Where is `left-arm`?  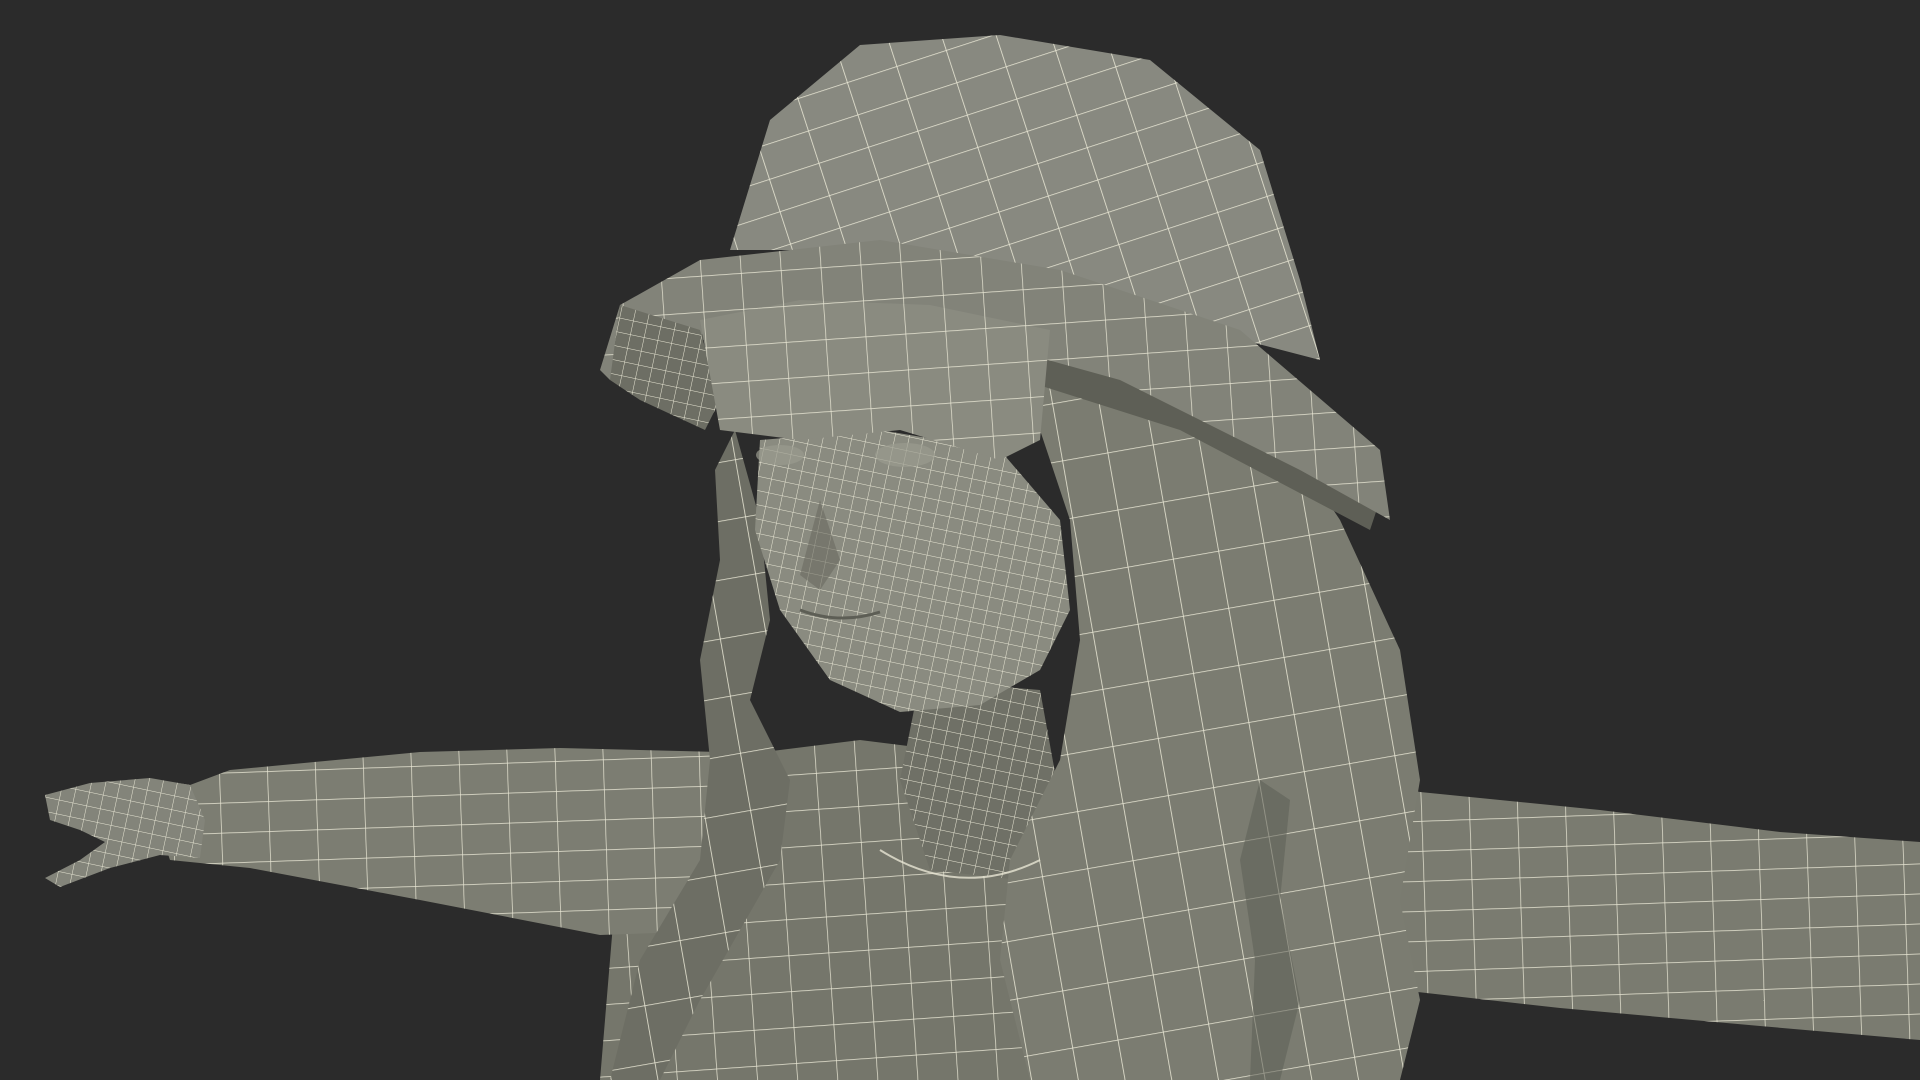
left-arm is located at coordinates (445, 841).